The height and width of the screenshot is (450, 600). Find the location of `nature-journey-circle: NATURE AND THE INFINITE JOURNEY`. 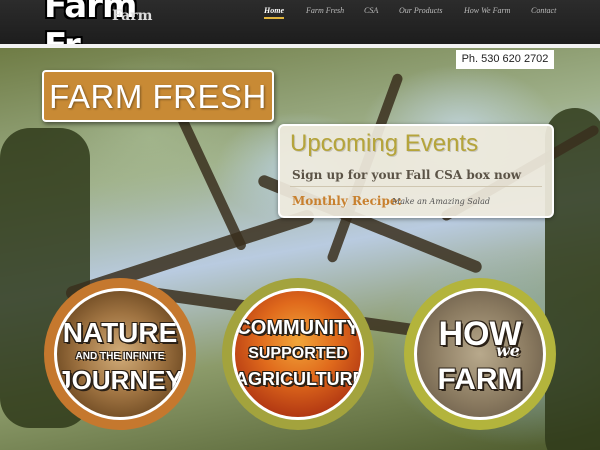

nature-journey-circle: NATURE AND THE INFINITE JOURNEY is located at coordinates (120, 354).